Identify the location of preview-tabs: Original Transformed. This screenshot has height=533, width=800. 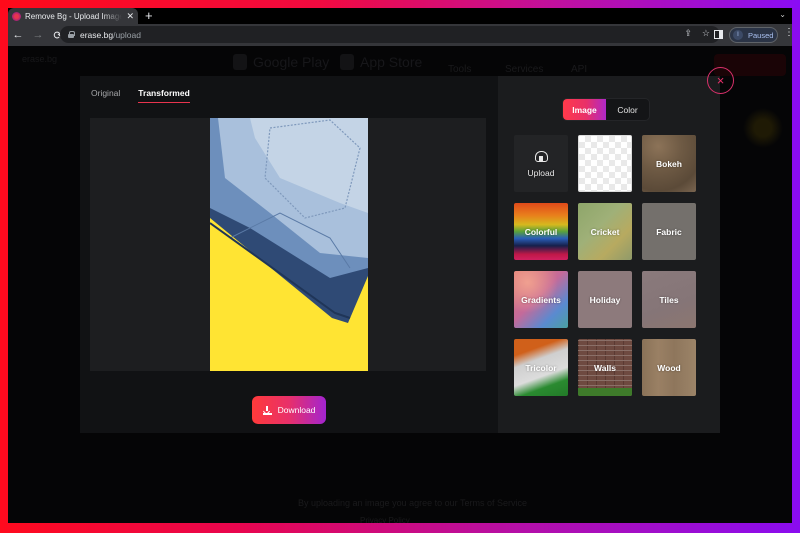
(140, 95).